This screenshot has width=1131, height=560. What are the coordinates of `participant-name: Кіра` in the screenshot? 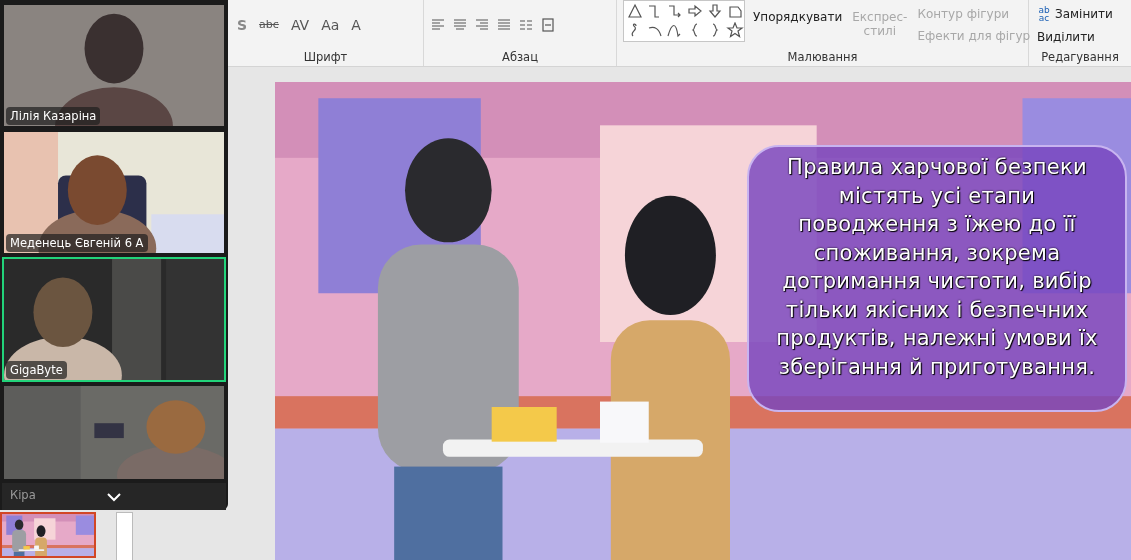 It's located at (23, 495).